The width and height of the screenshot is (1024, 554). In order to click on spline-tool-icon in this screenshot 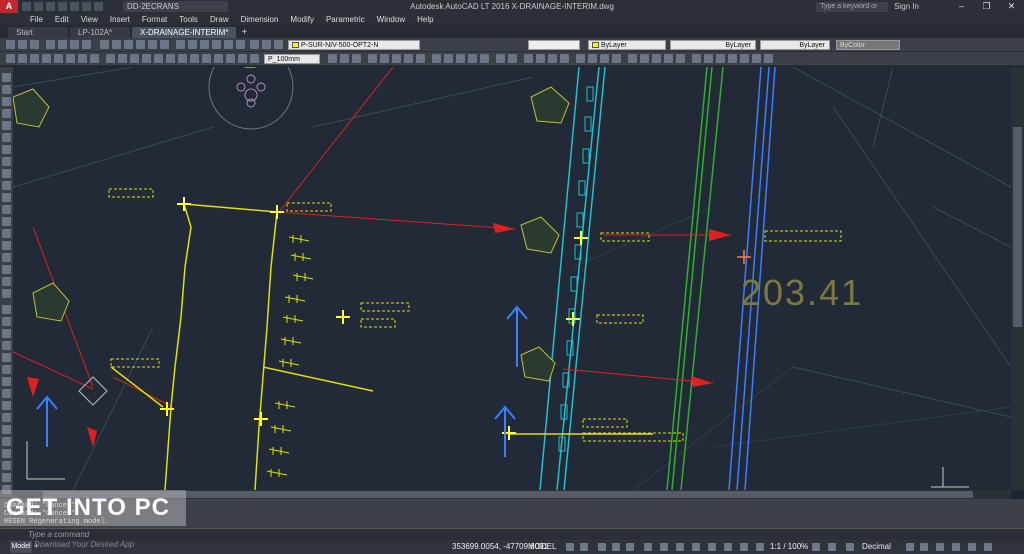, I will do `click(6, 173)`.